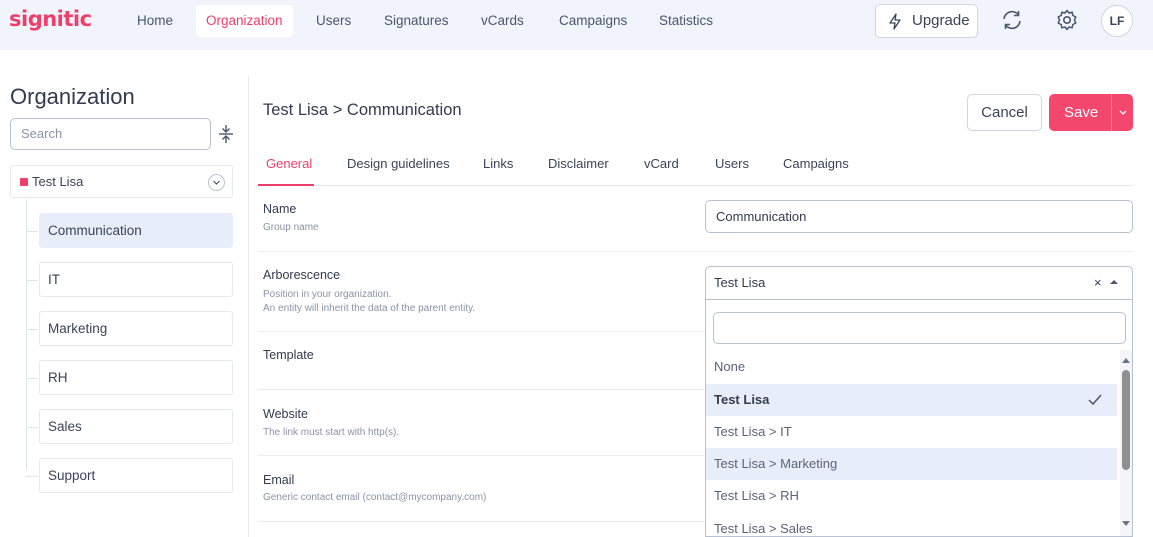 The height and width of the screenshot is (537, 1153). Describe the element at coordinates (288, 355) in the screenshot. I see `template-label: Template` at that location.